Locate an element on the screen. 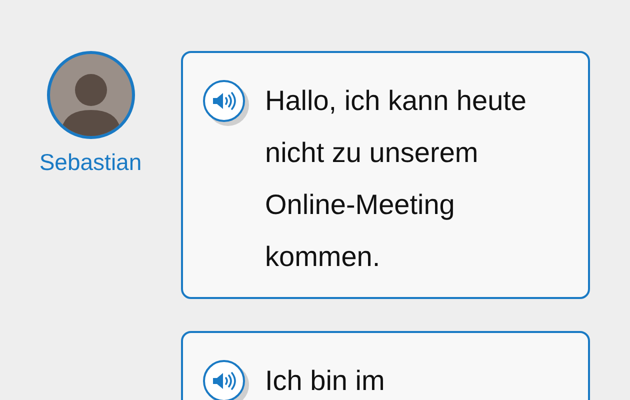  sender-name: Sebastian is located at coordinates (90, 162).